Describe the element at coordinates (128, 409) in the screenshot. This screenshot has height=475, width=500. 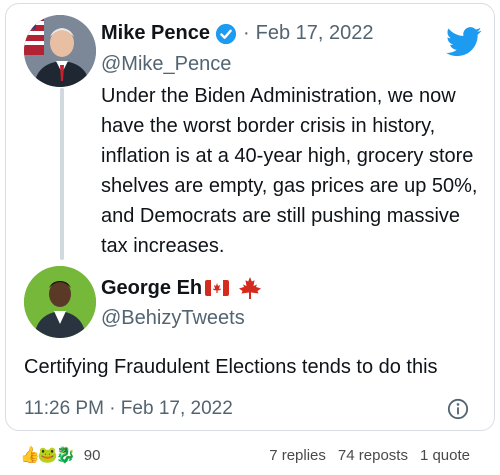
I see `reply-timestamp: 11:26 PM · Feb 17, 2022` at that location.